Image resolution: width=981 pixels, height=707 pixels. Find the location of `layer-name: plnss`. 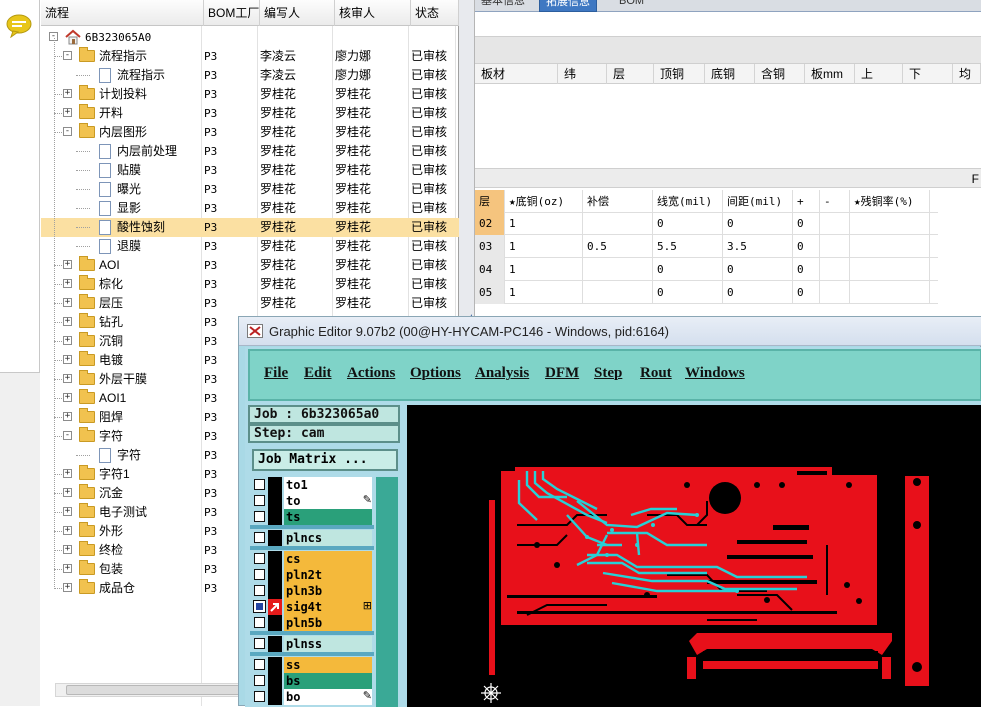

layer-name: plnss is located at coordinates (328, 644).